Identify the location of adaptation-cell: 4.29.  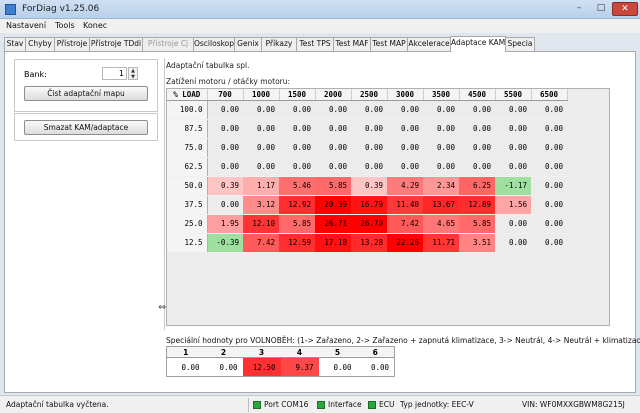
(405, 186).